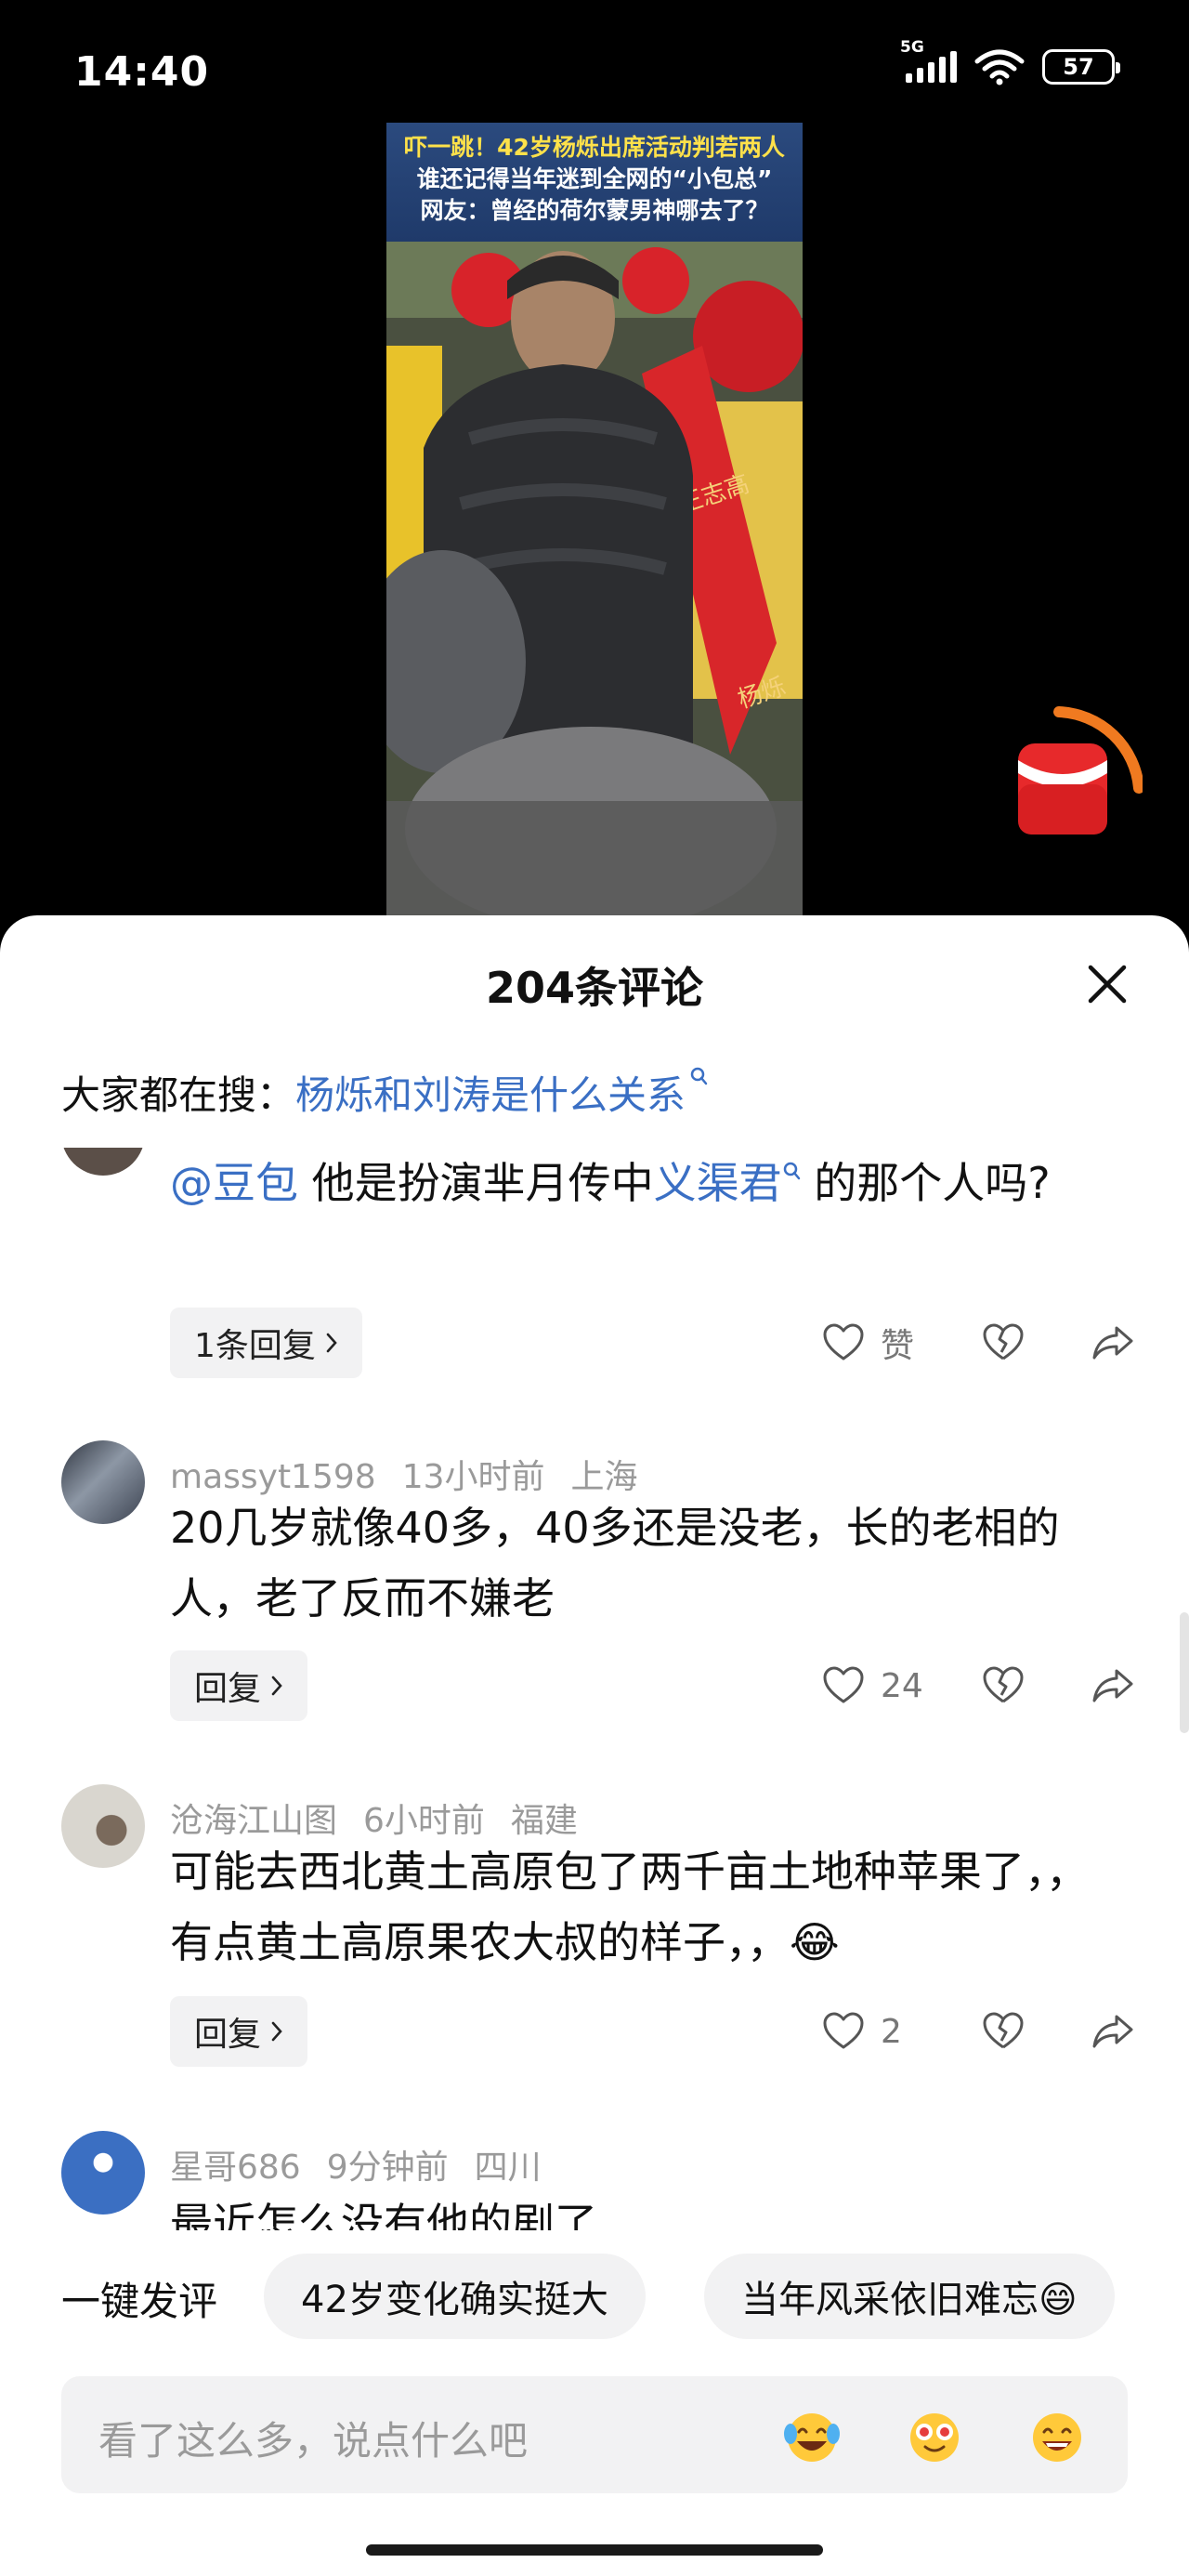 The image size is (1189, 2576). What do you see at coordinates (594, 861) in the screenshot?
I see `video-blur-area` at bounding box center [594, 861].